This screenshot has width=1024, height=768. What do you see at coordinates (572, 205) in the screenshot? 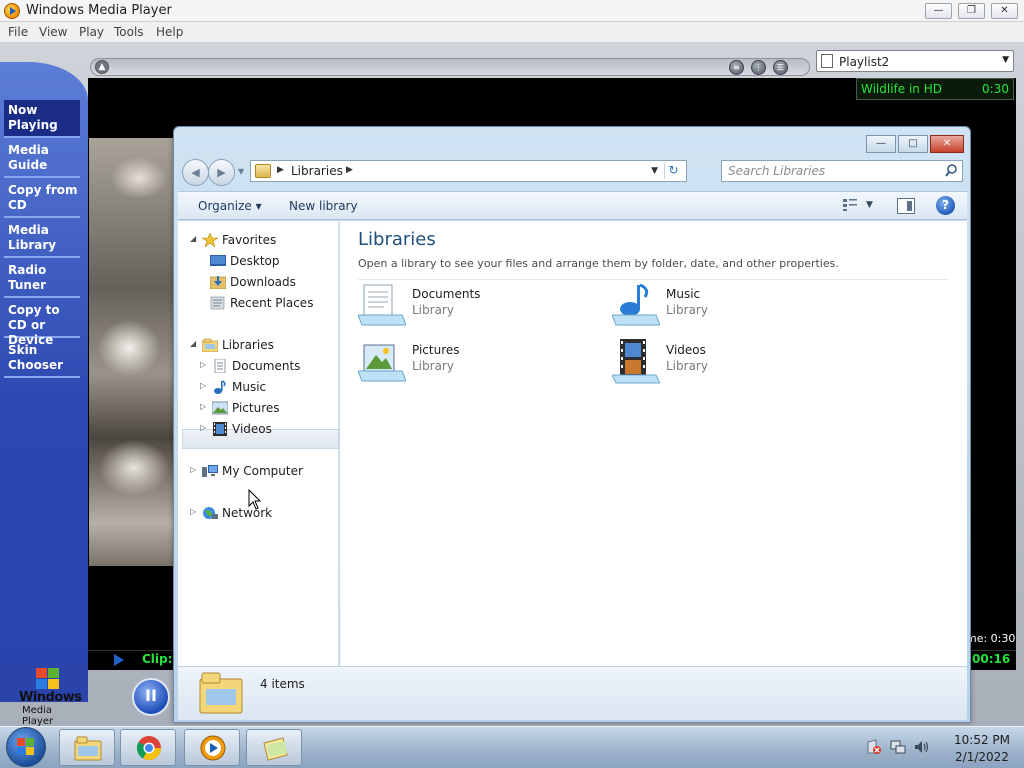
I see `command-bar: Organize ▾ New library ▼ ?` at bounding box center [572, 205].